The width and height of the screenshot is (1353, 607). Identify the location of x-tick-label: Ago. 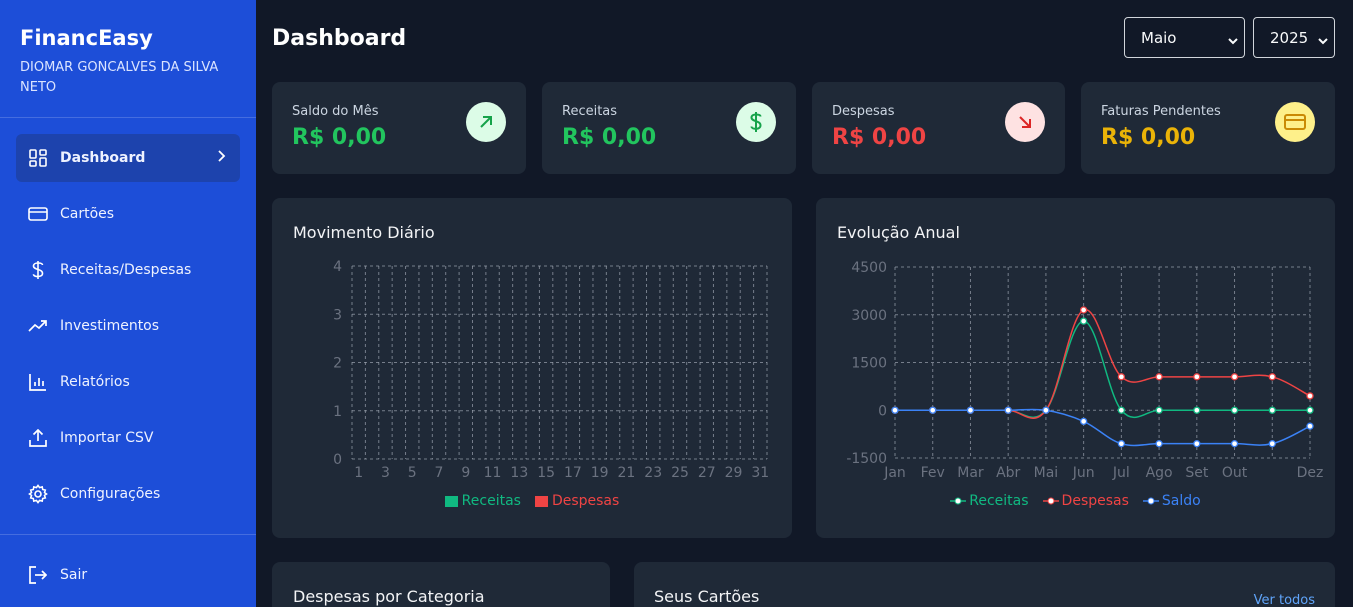
(1159, 473).